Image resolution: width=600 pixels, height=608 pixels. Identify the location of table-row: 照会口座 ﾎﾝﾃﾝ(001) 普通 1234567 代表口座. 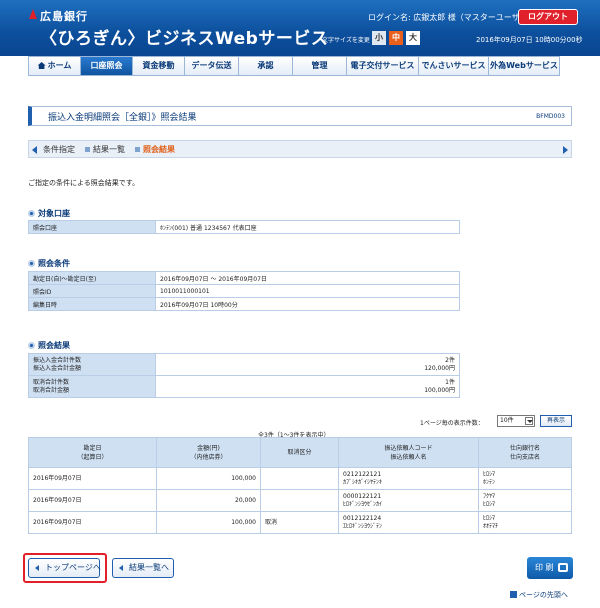
(244, 227).